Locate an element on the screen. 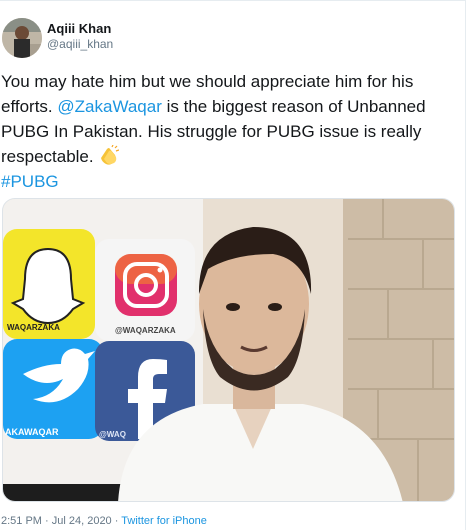 Image resolution: width=468 pixels, height=530 pixels. pillow-label-3: AKAWAQAR is located at coordinates (32, 432).